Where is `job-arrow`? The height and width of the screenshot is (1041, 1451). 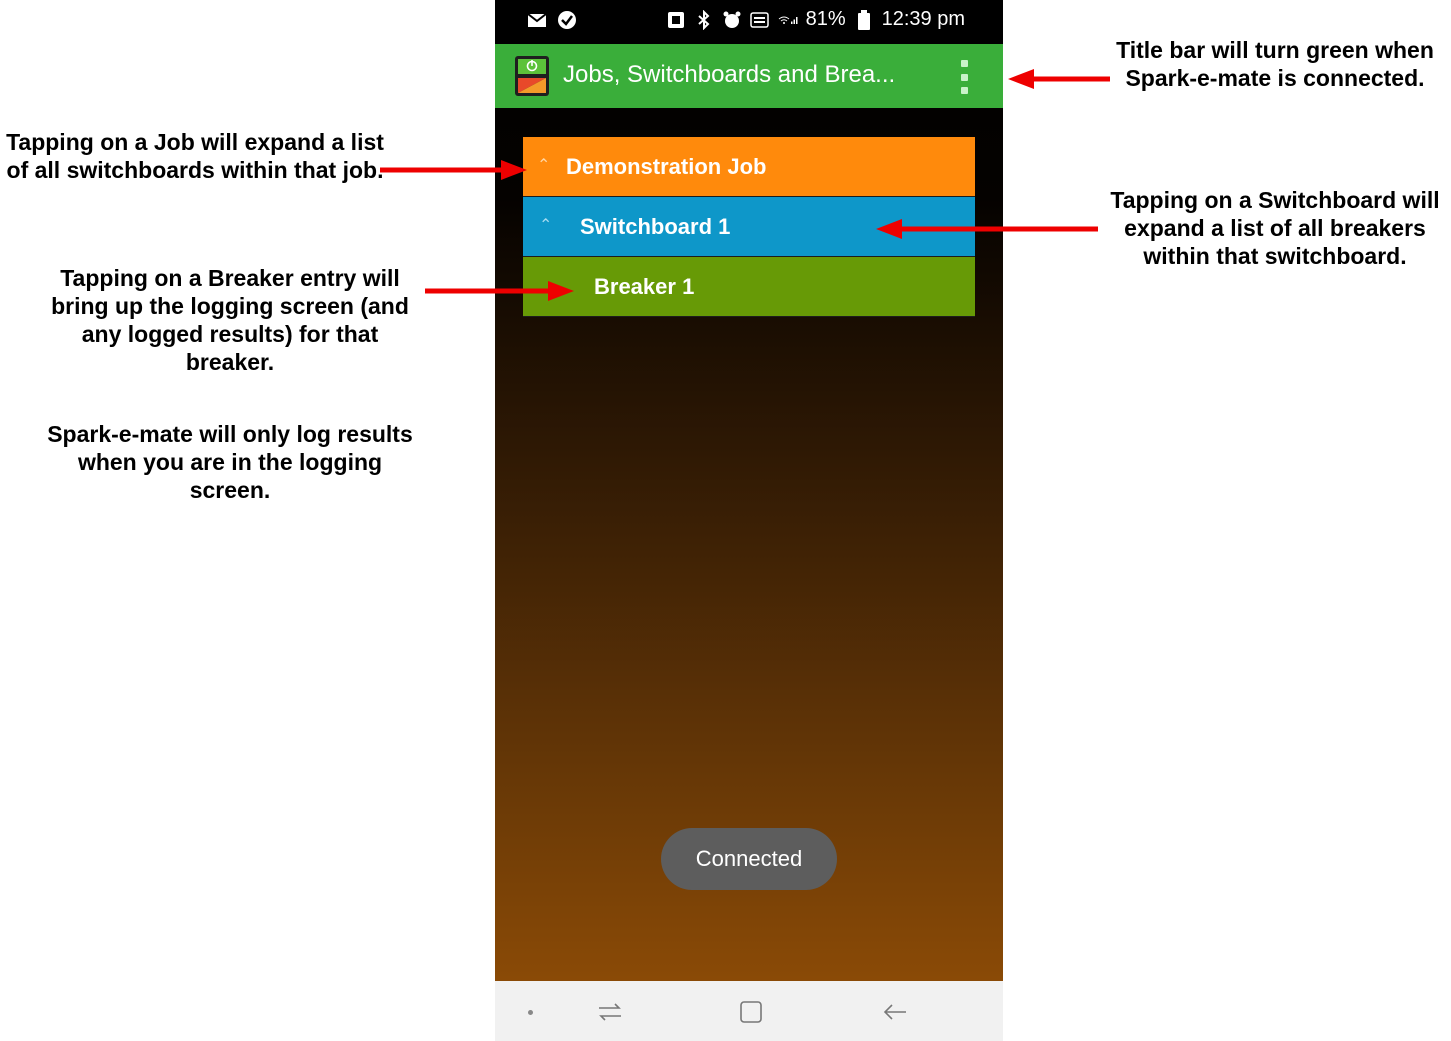
job-arrow is located at coordinates (453, 170).